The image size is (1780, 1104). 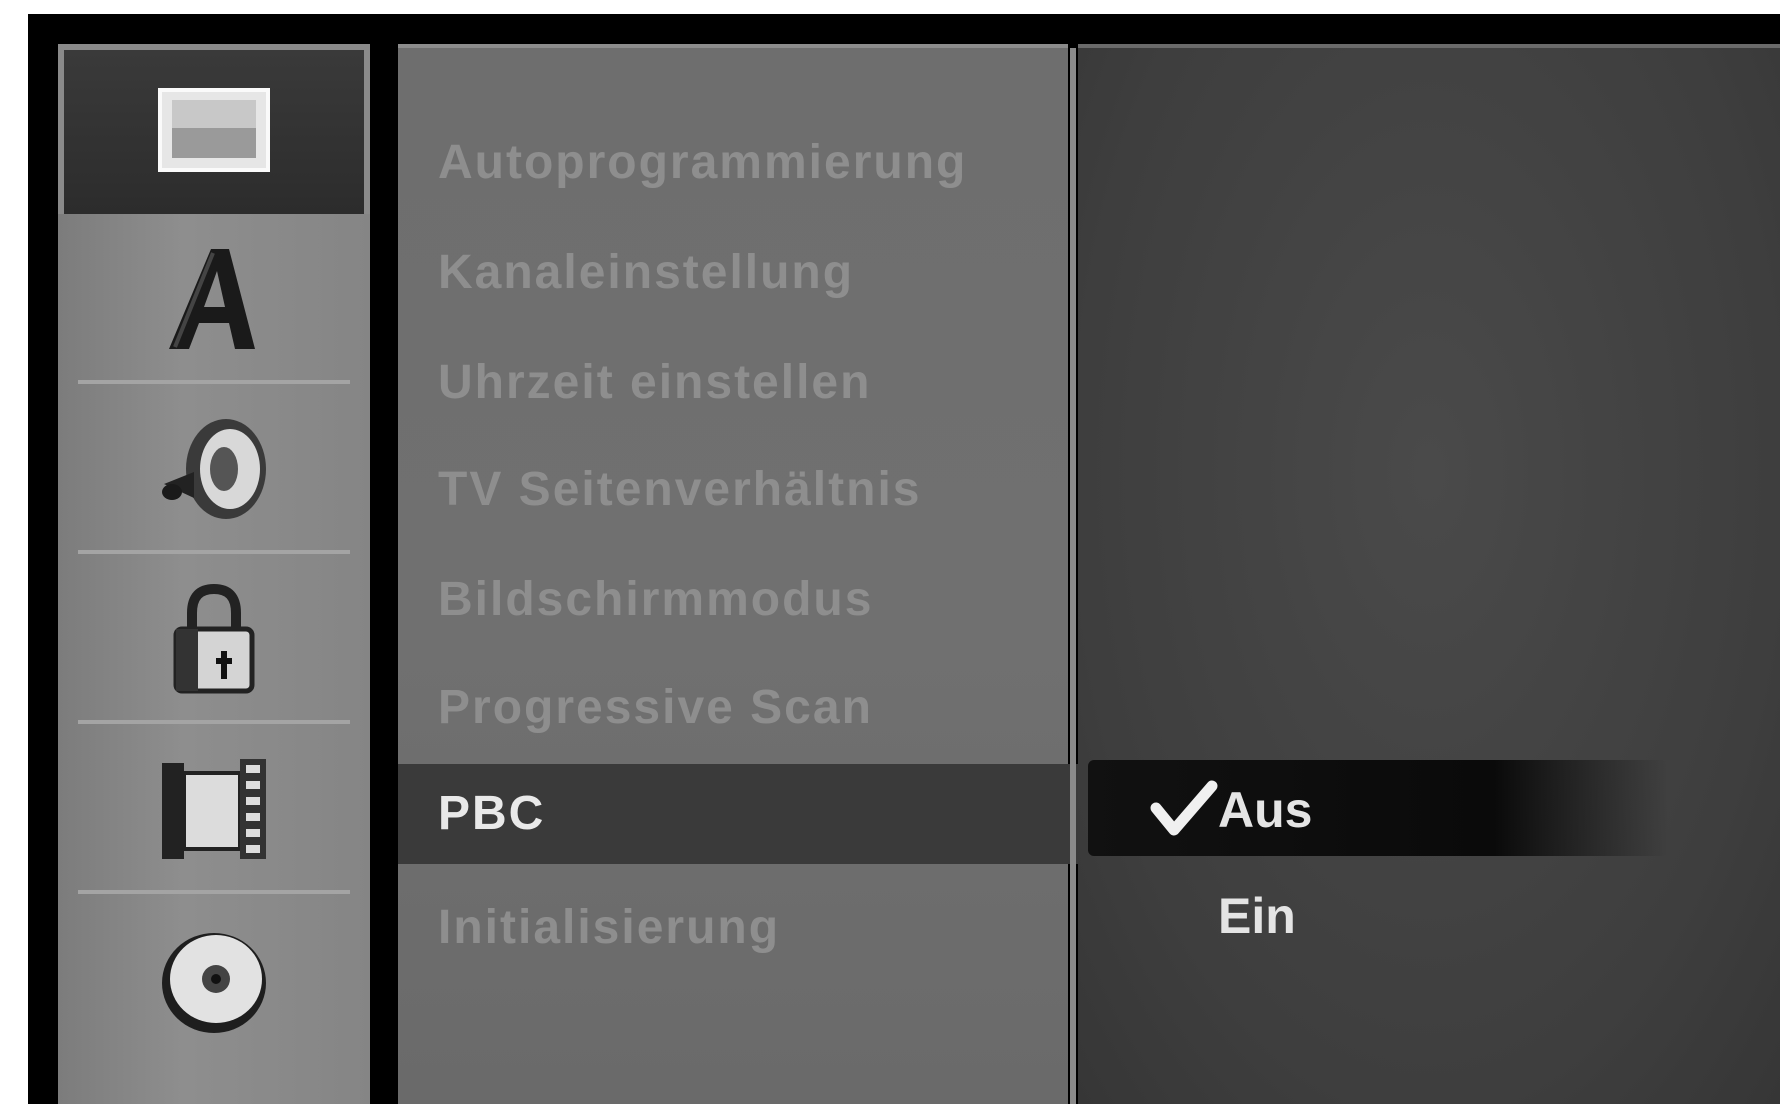 I want to click on option-aus: Aus, so click(x=1265, y=810).